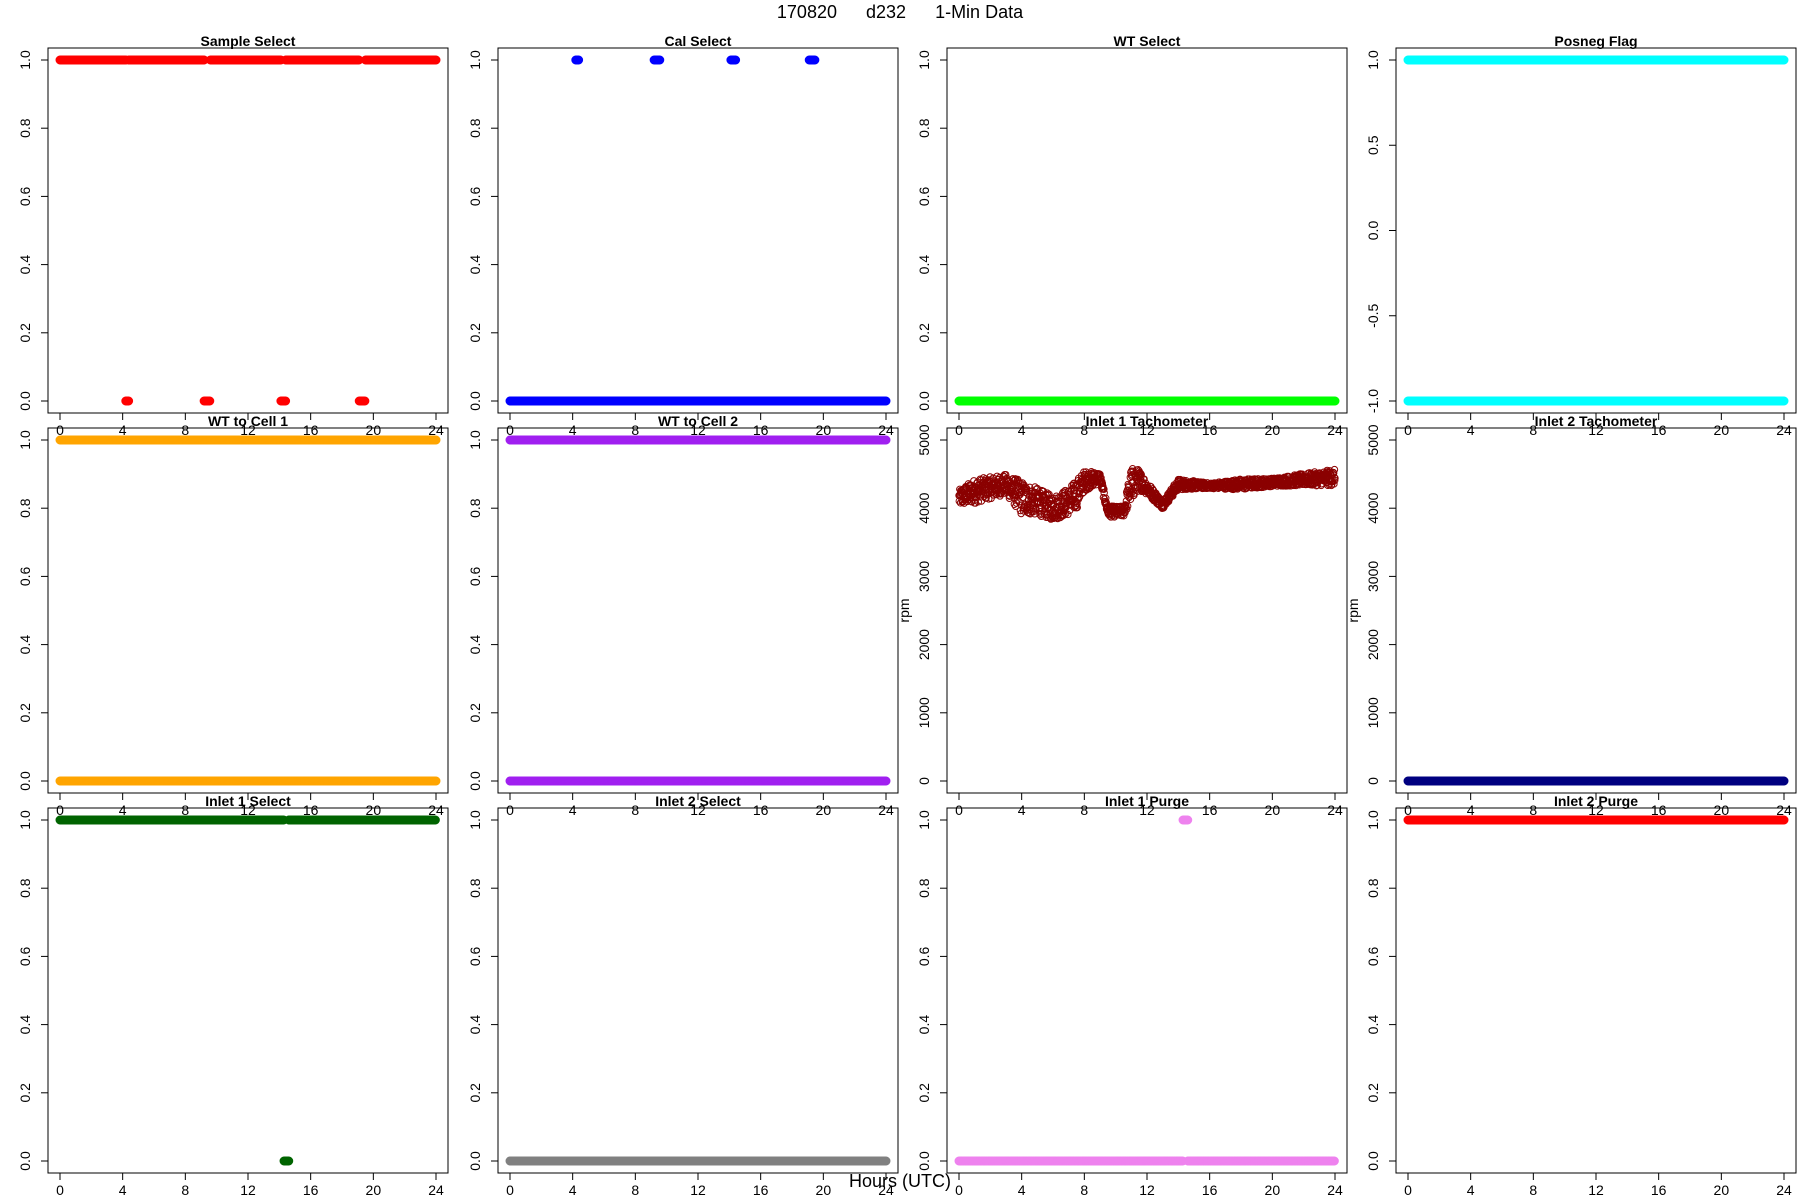 This screenshot has height=1200, width=1800. What do you see at coordinates (904, 610) in the screenshot?
I see `y-axis-label: rpm` at bounding box center [904, 610].